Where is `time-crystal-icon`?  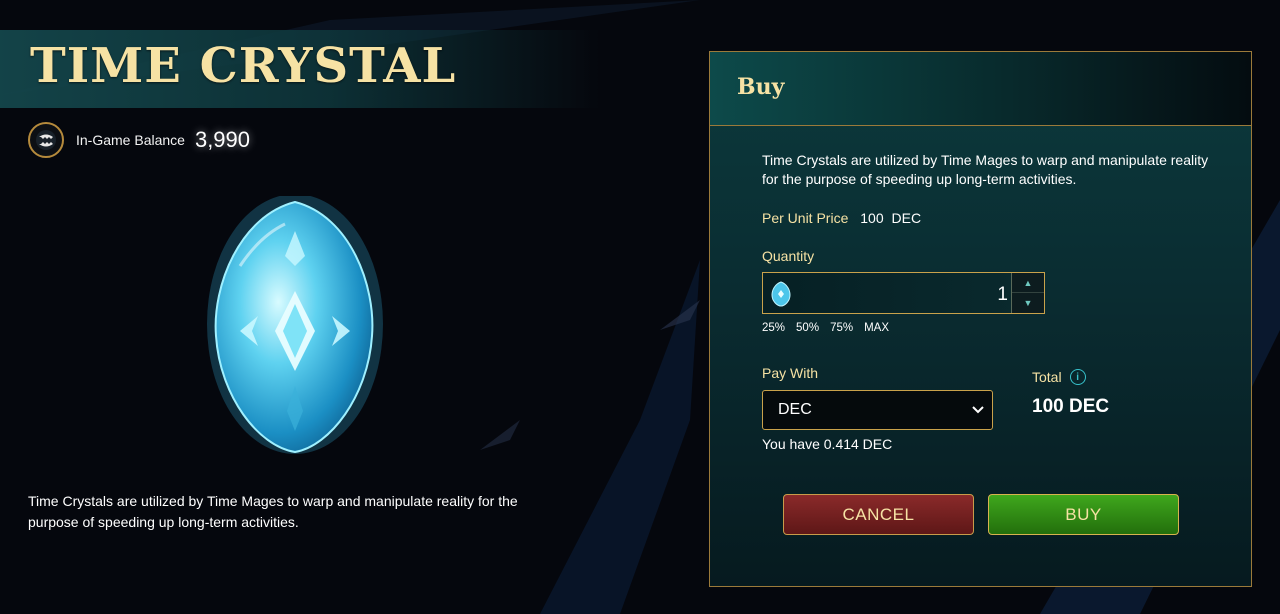
time-crystal-icon is located at coordinates (781, 296).